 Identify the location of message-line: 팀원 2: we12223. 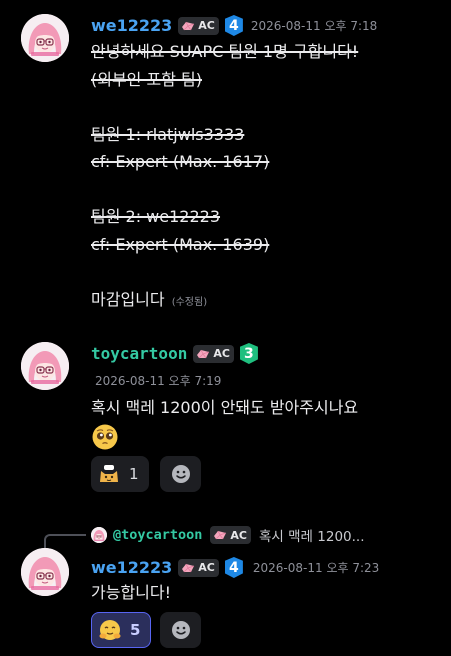
(156, 216).